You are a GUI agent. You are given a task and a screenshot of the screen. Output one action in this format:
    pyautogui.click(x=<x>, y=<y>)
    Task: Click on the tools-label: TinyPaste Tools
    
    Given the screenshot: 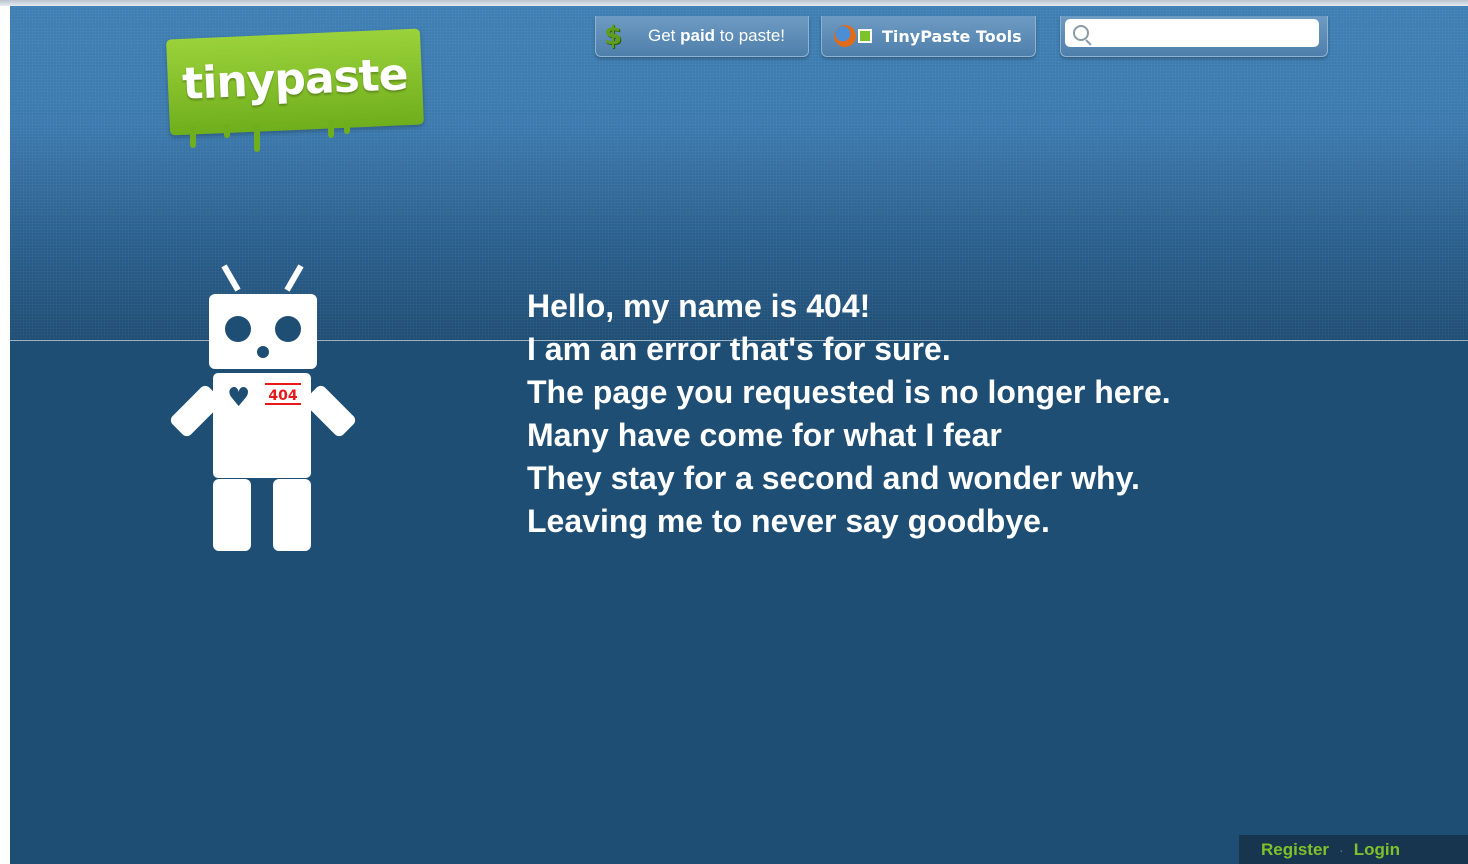 What is the action you would take?
    pyautogui.click(x=952, y=36)
    